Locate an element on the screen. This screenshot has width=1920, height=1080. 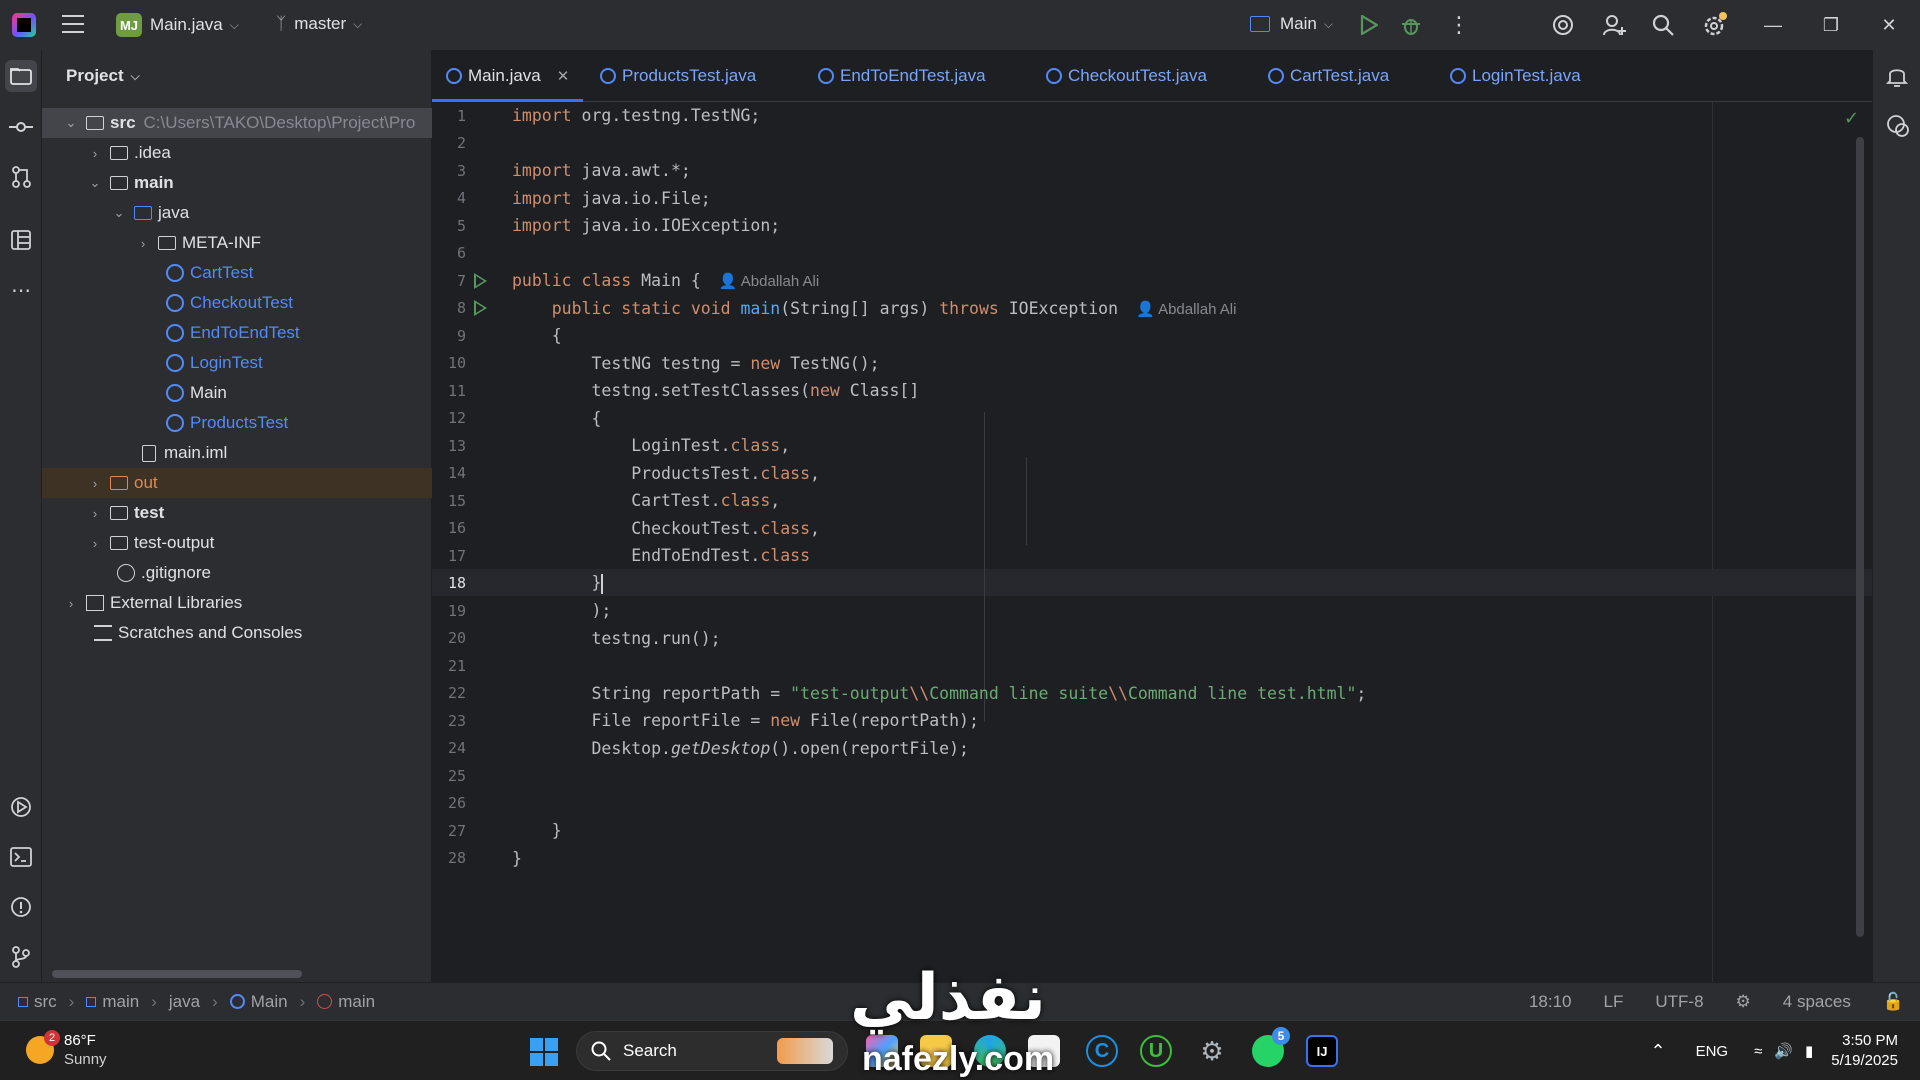
problems-icon is located at coordinates (21, 907).